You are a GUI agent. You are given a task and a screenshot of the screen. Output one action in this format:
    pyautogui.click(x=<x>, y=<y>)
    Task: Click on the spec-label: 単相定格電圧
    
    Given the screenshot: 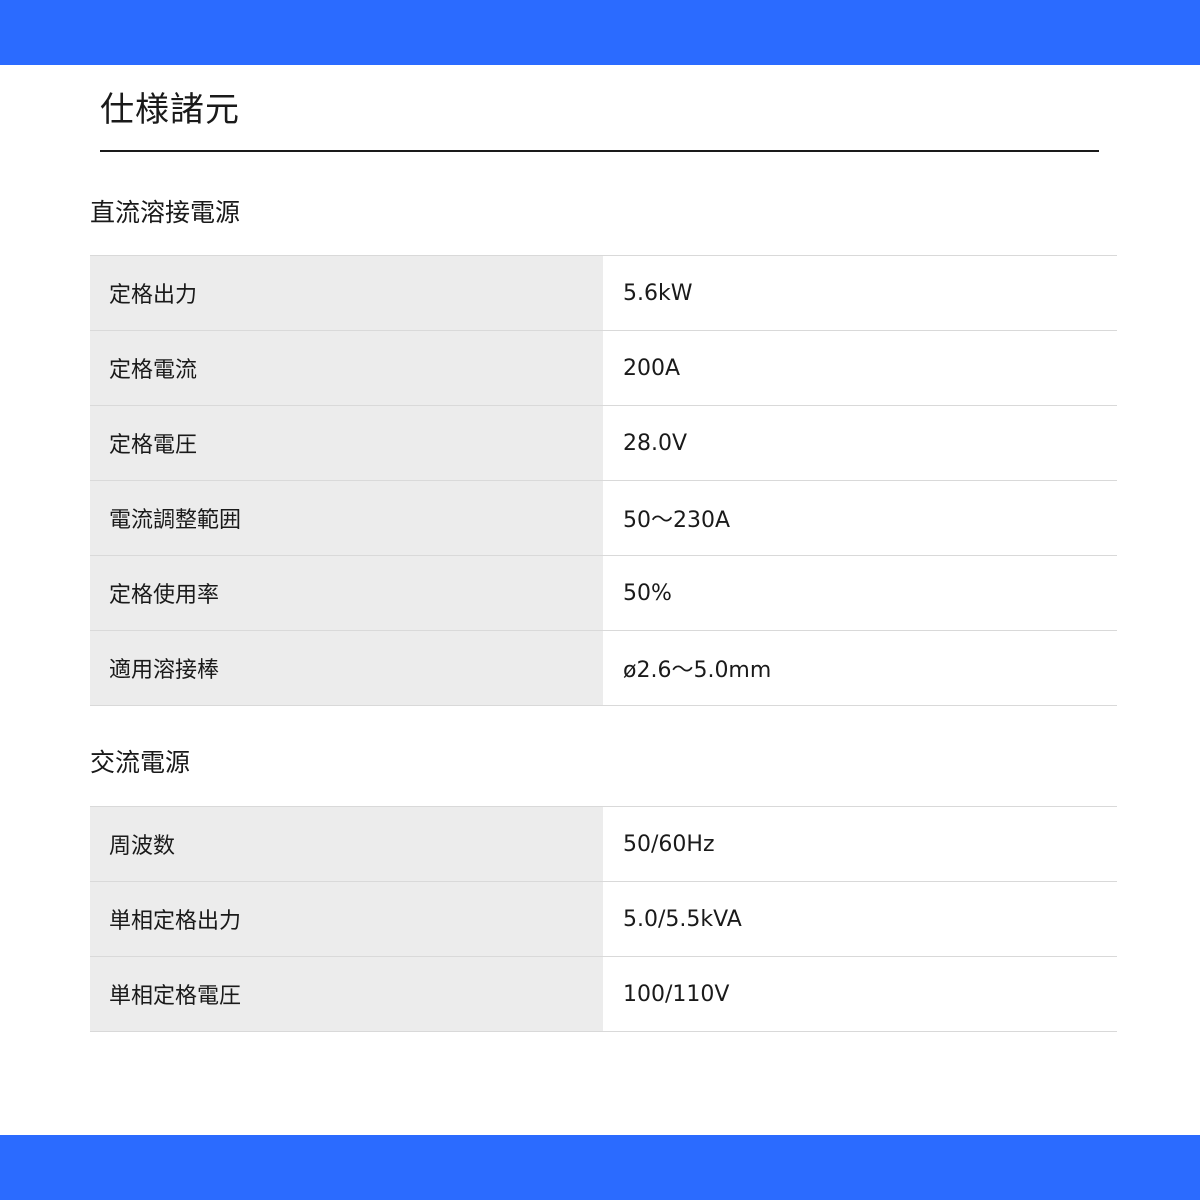 What is the action you would take?
    pyautogui.click(x=346, y=994)
    